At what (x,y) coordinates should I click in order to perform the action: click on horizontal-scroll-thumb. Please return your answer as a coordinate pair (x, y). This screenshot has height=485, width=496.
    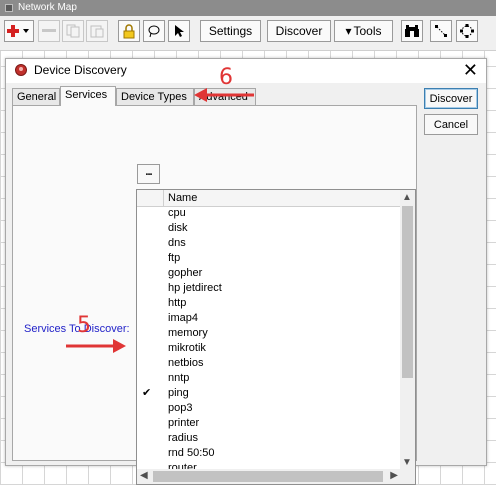
    Looking at the image, I should click on (268, 476).